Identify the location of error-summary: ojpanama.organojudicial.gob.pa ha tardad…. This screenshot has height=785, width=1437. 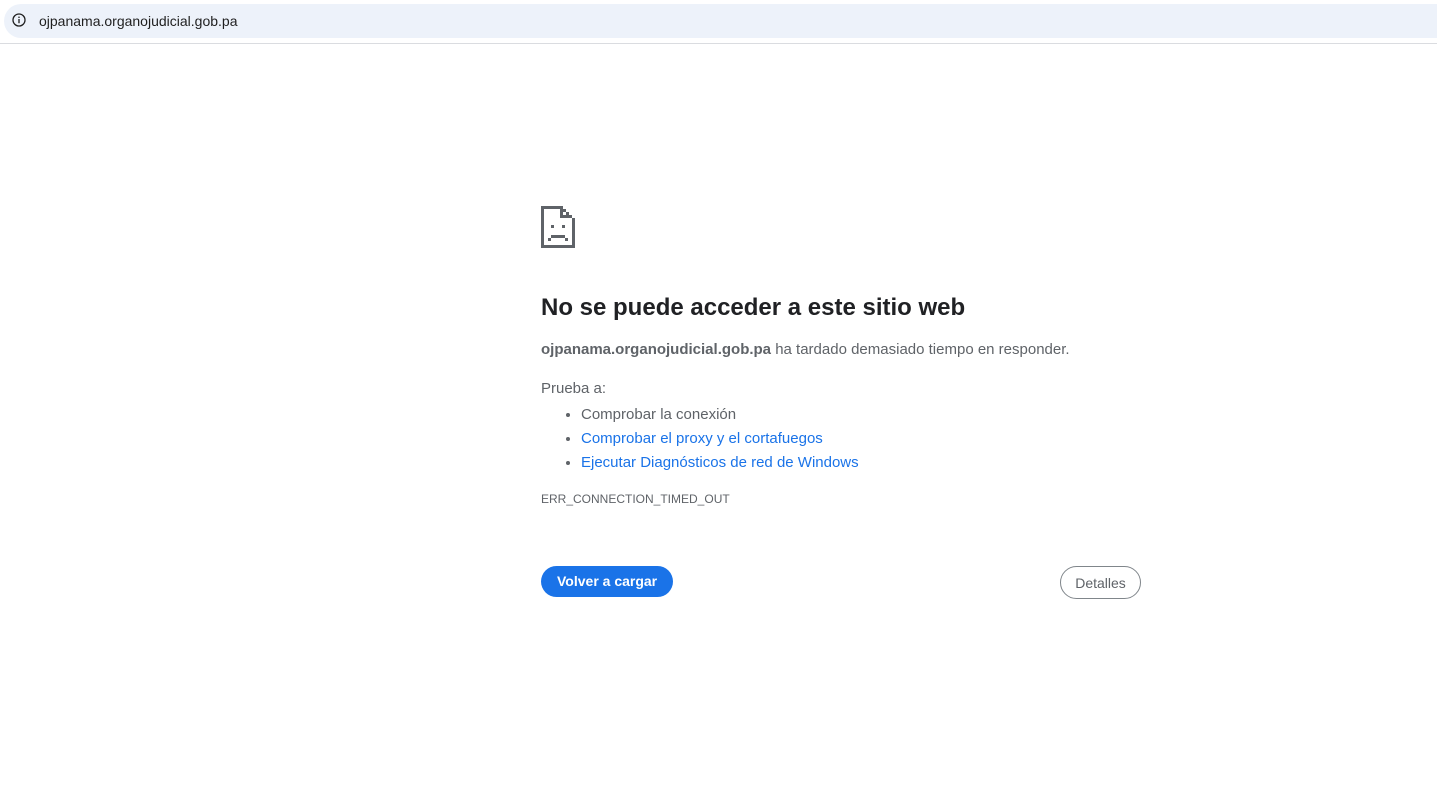
(841, 350).